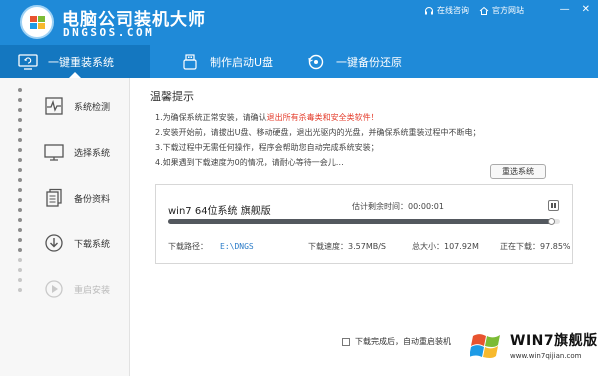  What do you see at coordinates (237, 246) in the screenshot?
I see `path-value: E:\DNGS` at bounding box center [237, 246].